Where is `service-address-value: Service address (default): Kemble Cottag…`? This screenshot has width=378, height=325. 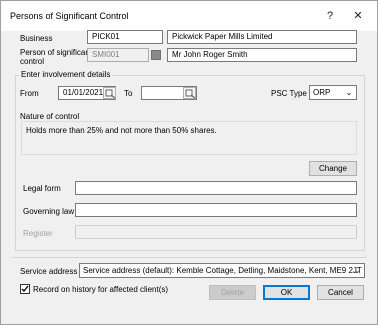 service-address-value: Service address (default): Kemble Cottag… is located at coordinates (222, 270).